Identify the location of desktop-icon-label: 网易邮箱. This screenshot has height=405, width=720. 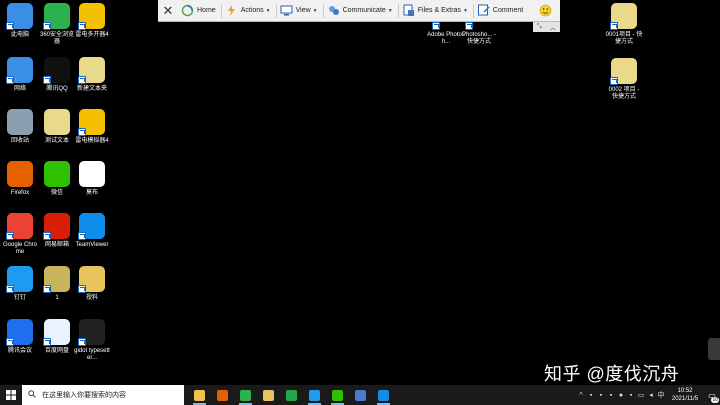
(56, 245).